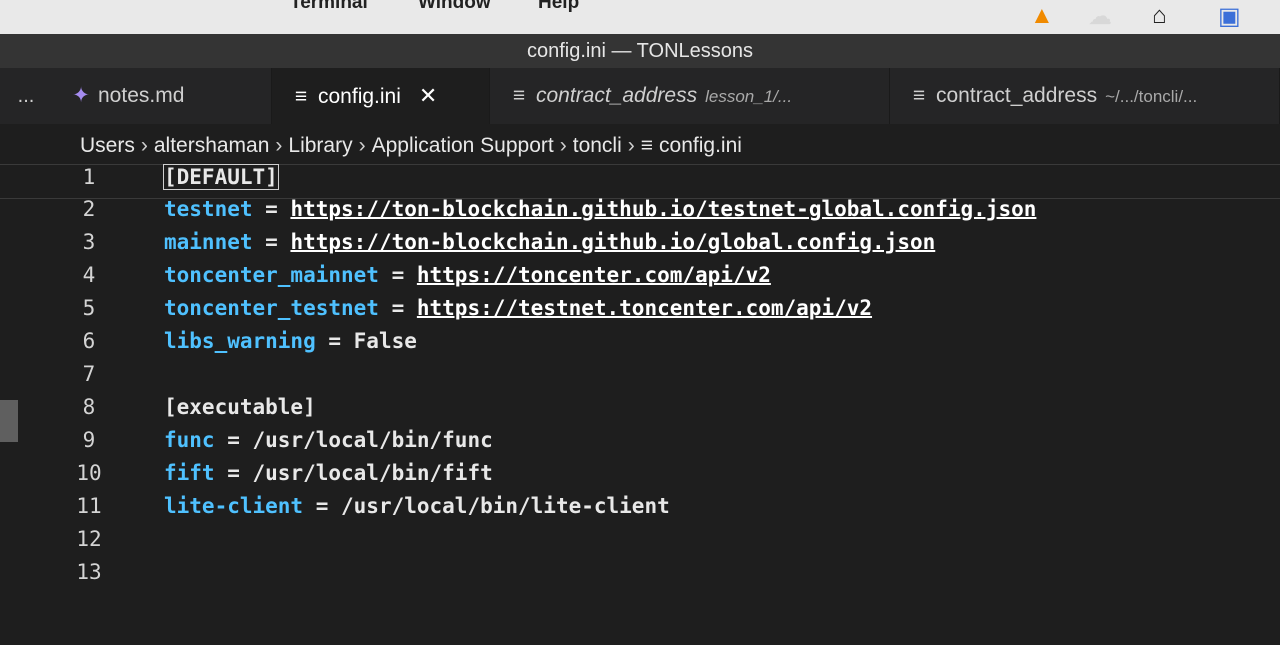 This screenshot has width=1280, height=645. What do you see at coordinates (320, 145) in the screenshot?
I see `breadcrumb-library: Library` at bounding box center [320, 145].